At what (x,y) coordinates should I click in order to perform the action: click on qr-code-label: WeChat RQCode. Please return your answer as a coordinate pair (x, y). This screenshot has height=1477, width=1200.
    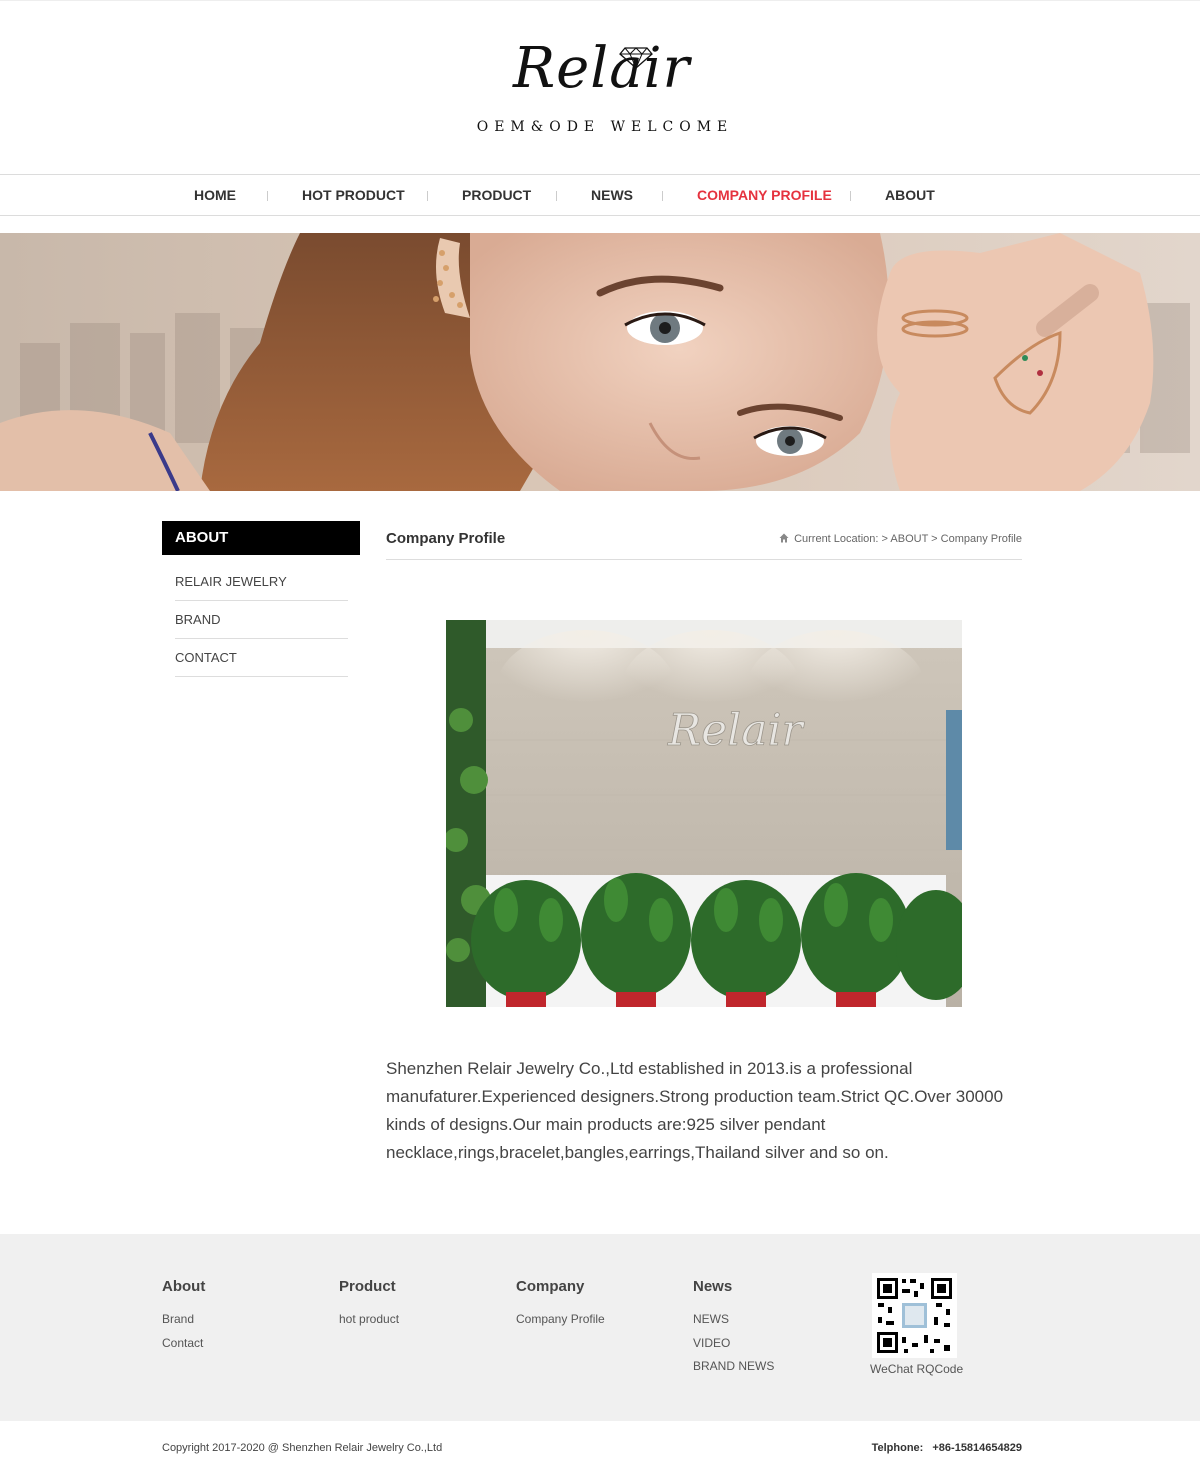
    Looking at the image, I should click on (917, 1369).